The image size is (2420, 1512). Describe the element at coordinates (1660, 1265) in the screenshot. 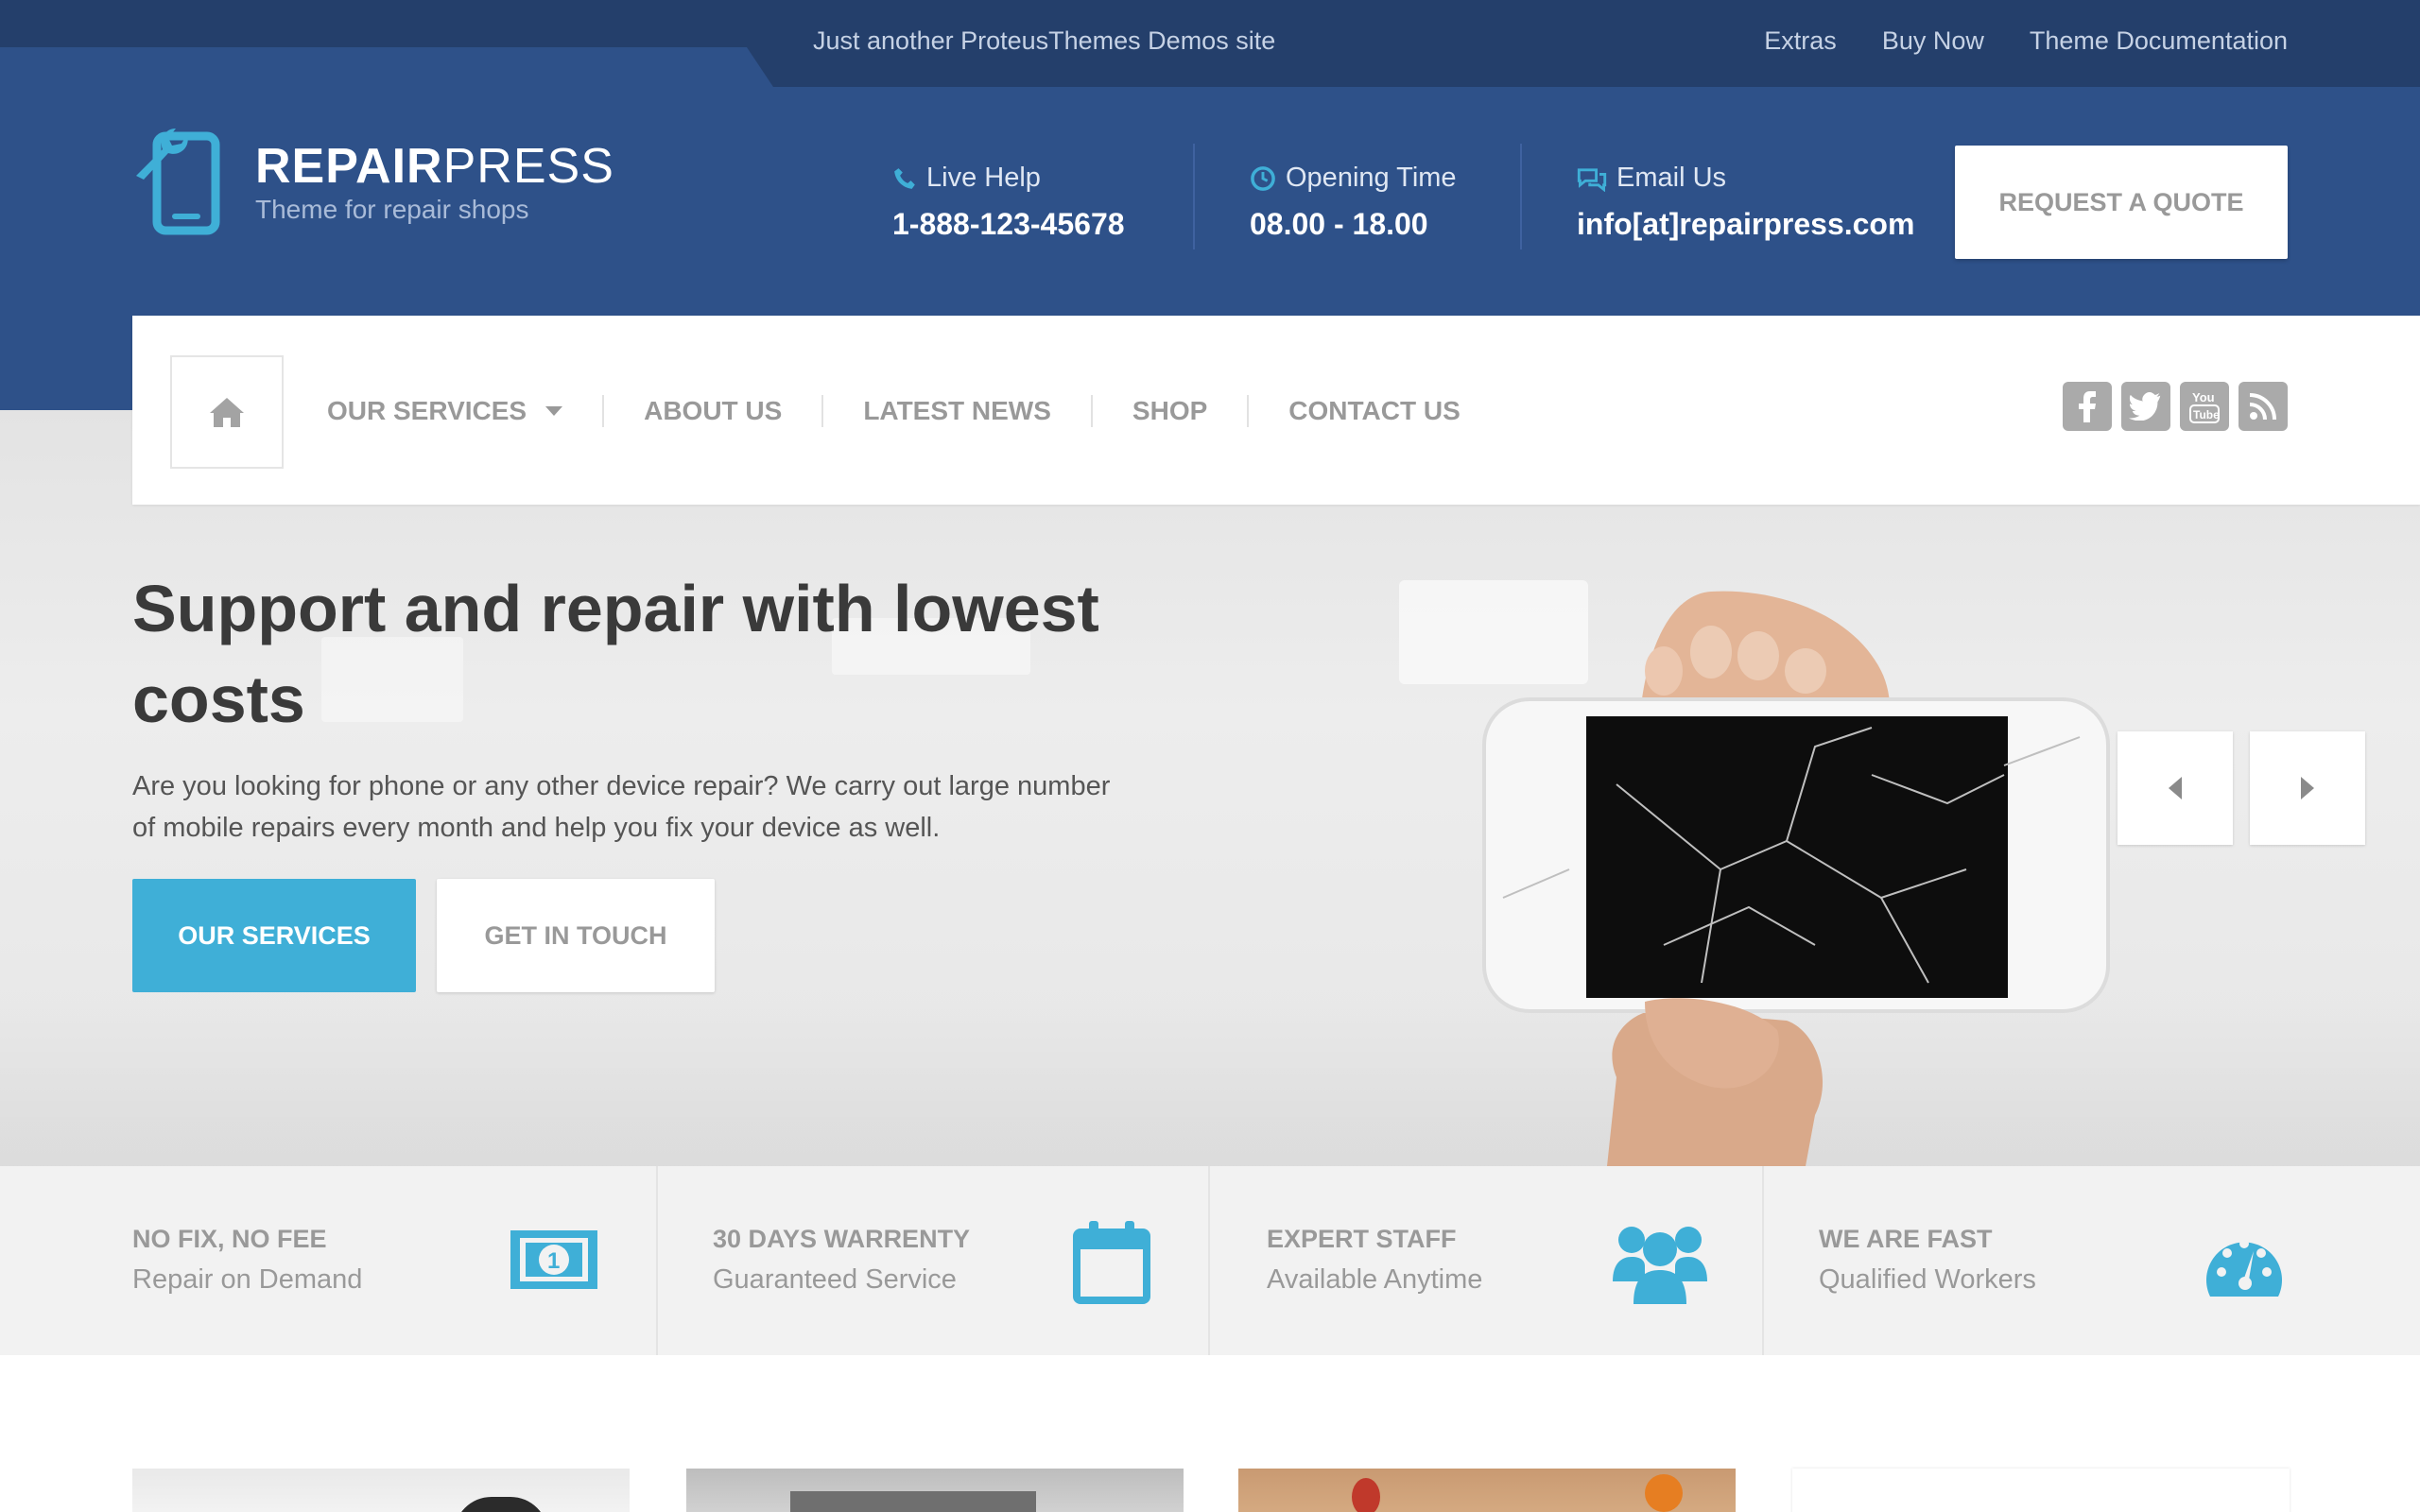

I see `users-icon` at that location.